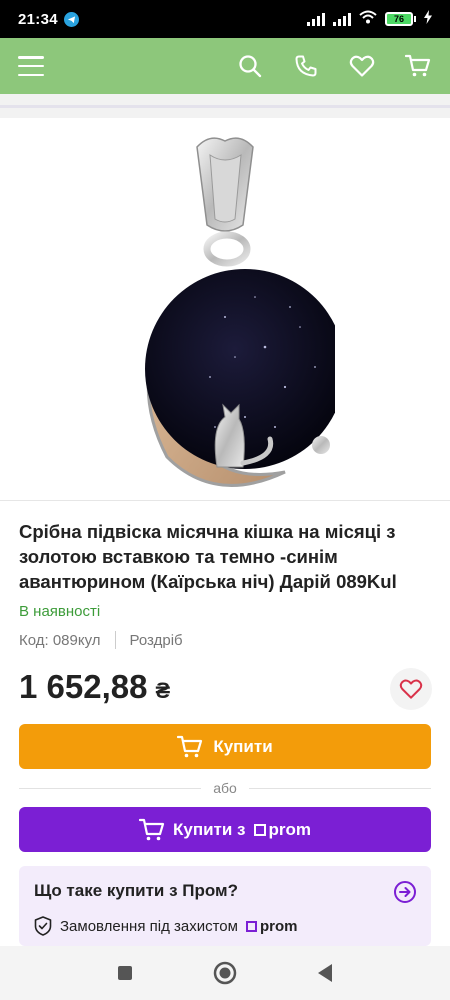 The width and height of the screenshot is (450, 1000). Describe the element at coordinates (125, 973) in the screenshot. I see `recent-apps-icon` at that location.